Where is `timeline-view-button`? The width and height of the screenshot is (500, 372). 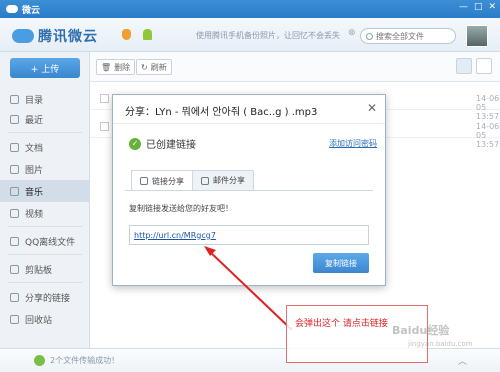
timeline-view-button is located at coordinates (464, 66).